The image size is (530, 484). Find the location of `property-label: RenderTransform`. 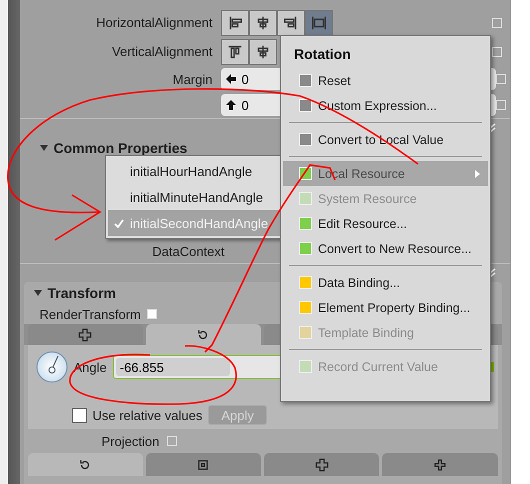

property-label: RenderTransform is located at coordinates (90, 314).